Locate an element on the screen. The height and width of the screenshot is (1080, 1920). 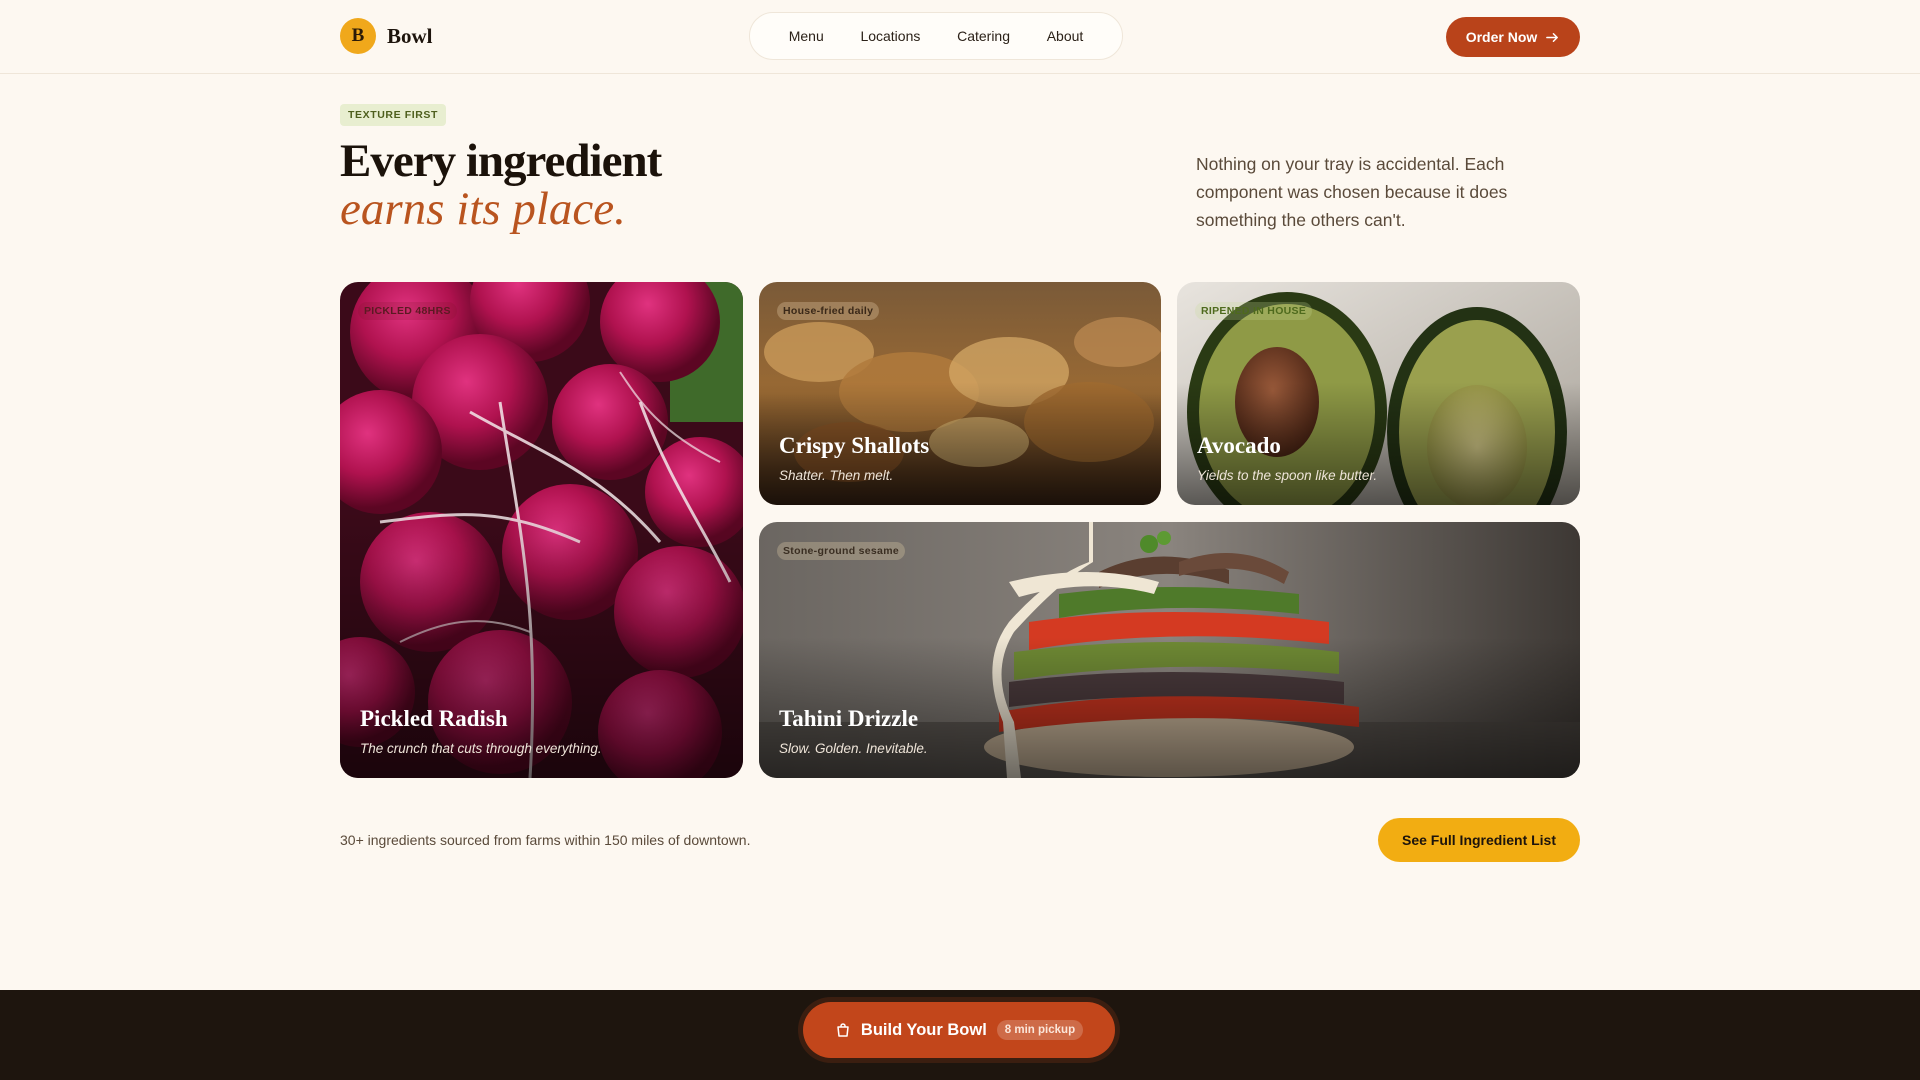
order-now-label: Order Now is located at coordinates (1501, 37).